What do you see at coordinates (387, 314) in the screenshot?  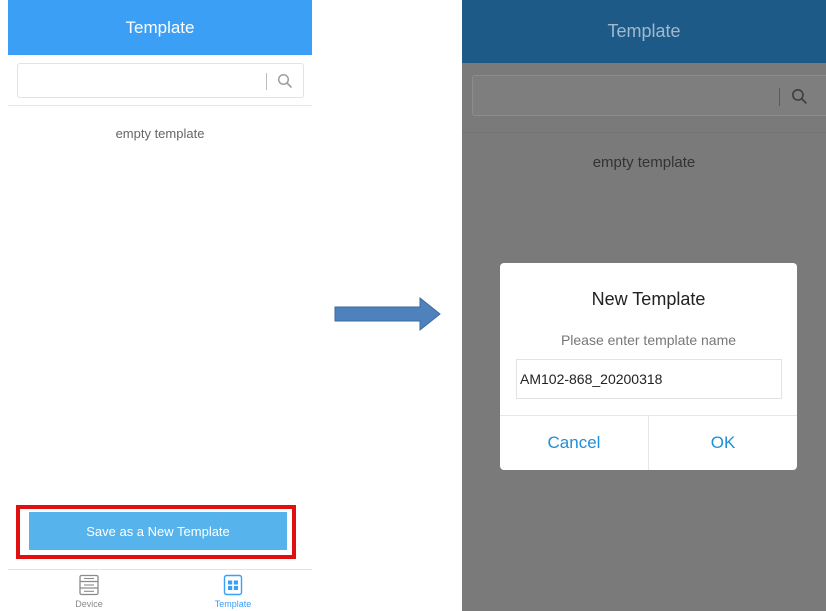 I see `right-arrow-icon` at bounding box center [387, 314].